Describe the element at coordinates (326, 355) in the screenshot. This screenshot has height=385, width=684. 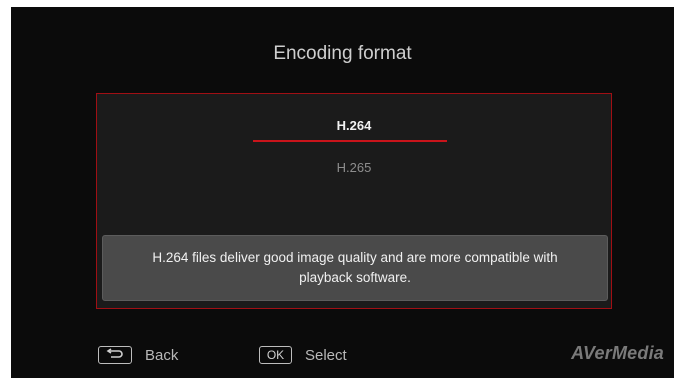
I see `select-label: Select` at that location.